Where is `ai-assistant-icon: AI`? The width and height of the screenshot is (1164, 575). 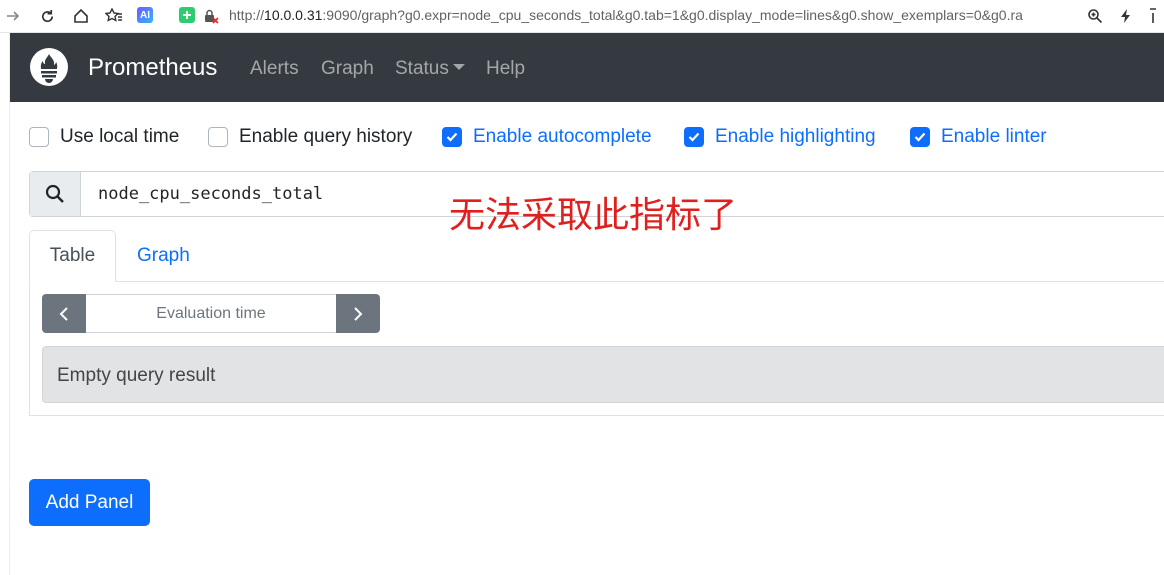 ai-assistant-icon: AI is located at coordinates (145, 15).